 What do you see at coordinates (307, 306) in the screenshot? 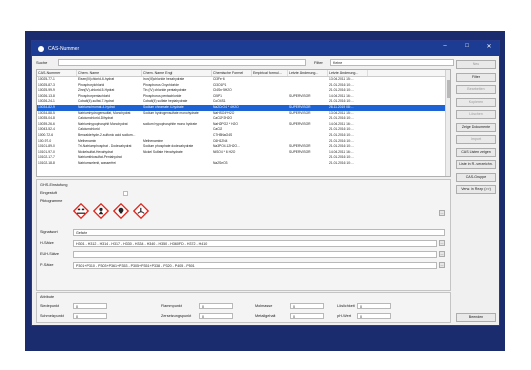
I see `molmasse-field: 0` at bounding box center [307, 306].